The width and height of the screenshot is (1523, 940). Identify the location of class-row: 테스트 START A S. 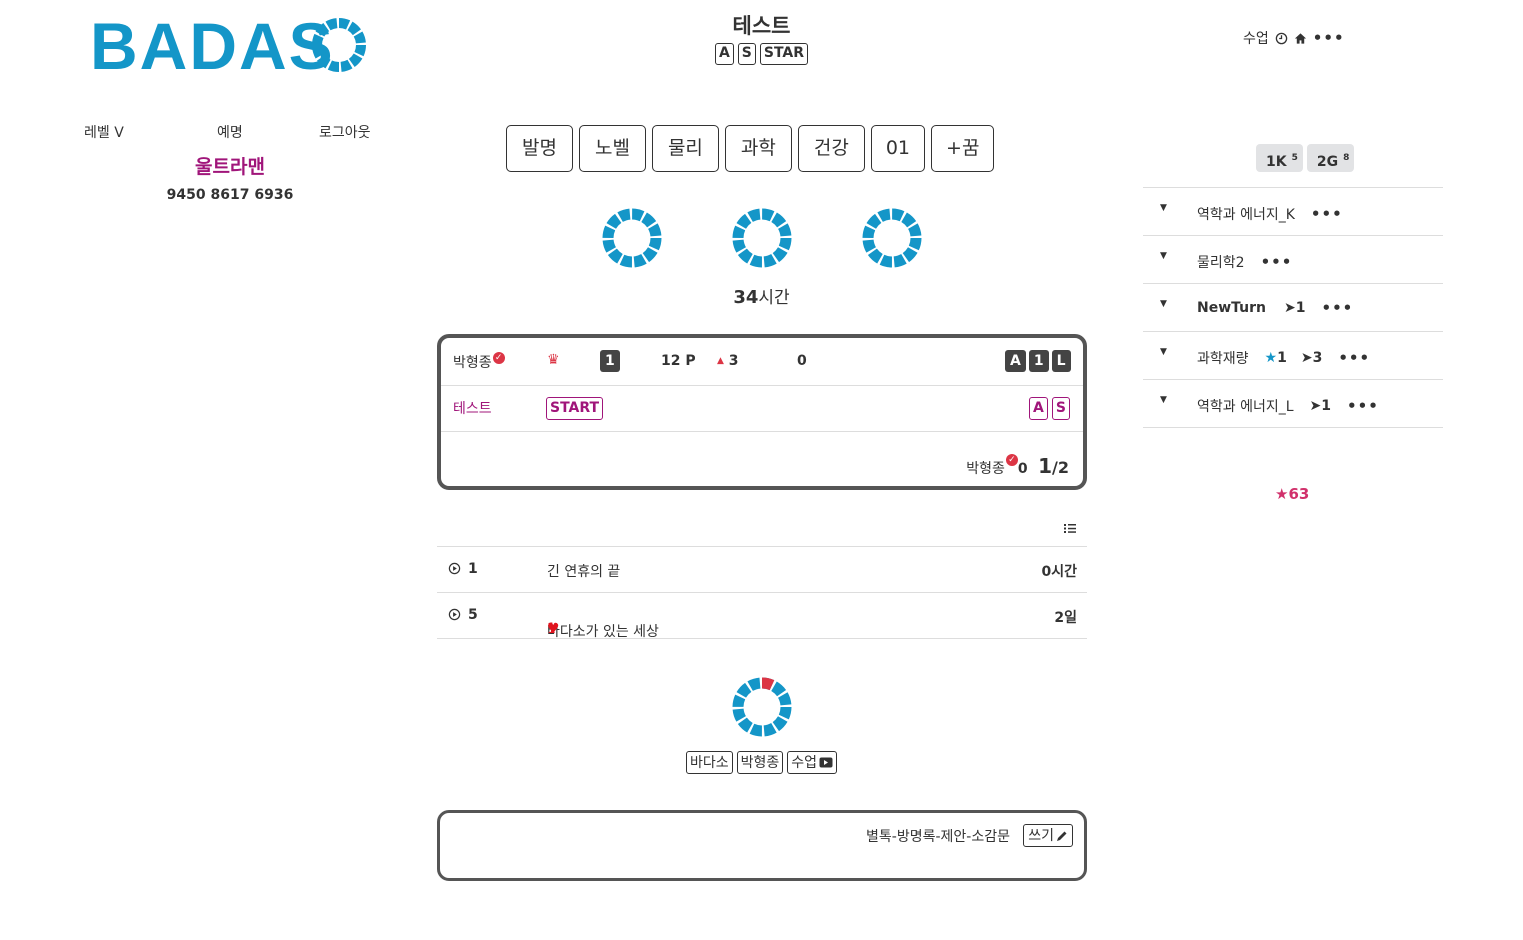
(762, 409).